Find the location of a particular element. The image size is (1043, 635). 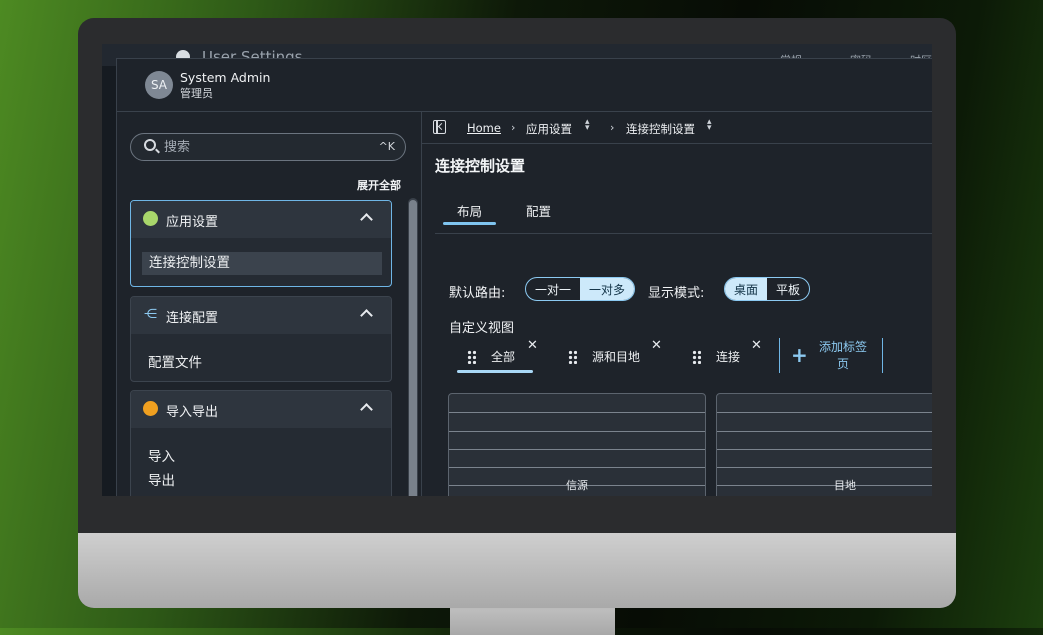

user-name: System Admin is located at coordinates (225, 77).